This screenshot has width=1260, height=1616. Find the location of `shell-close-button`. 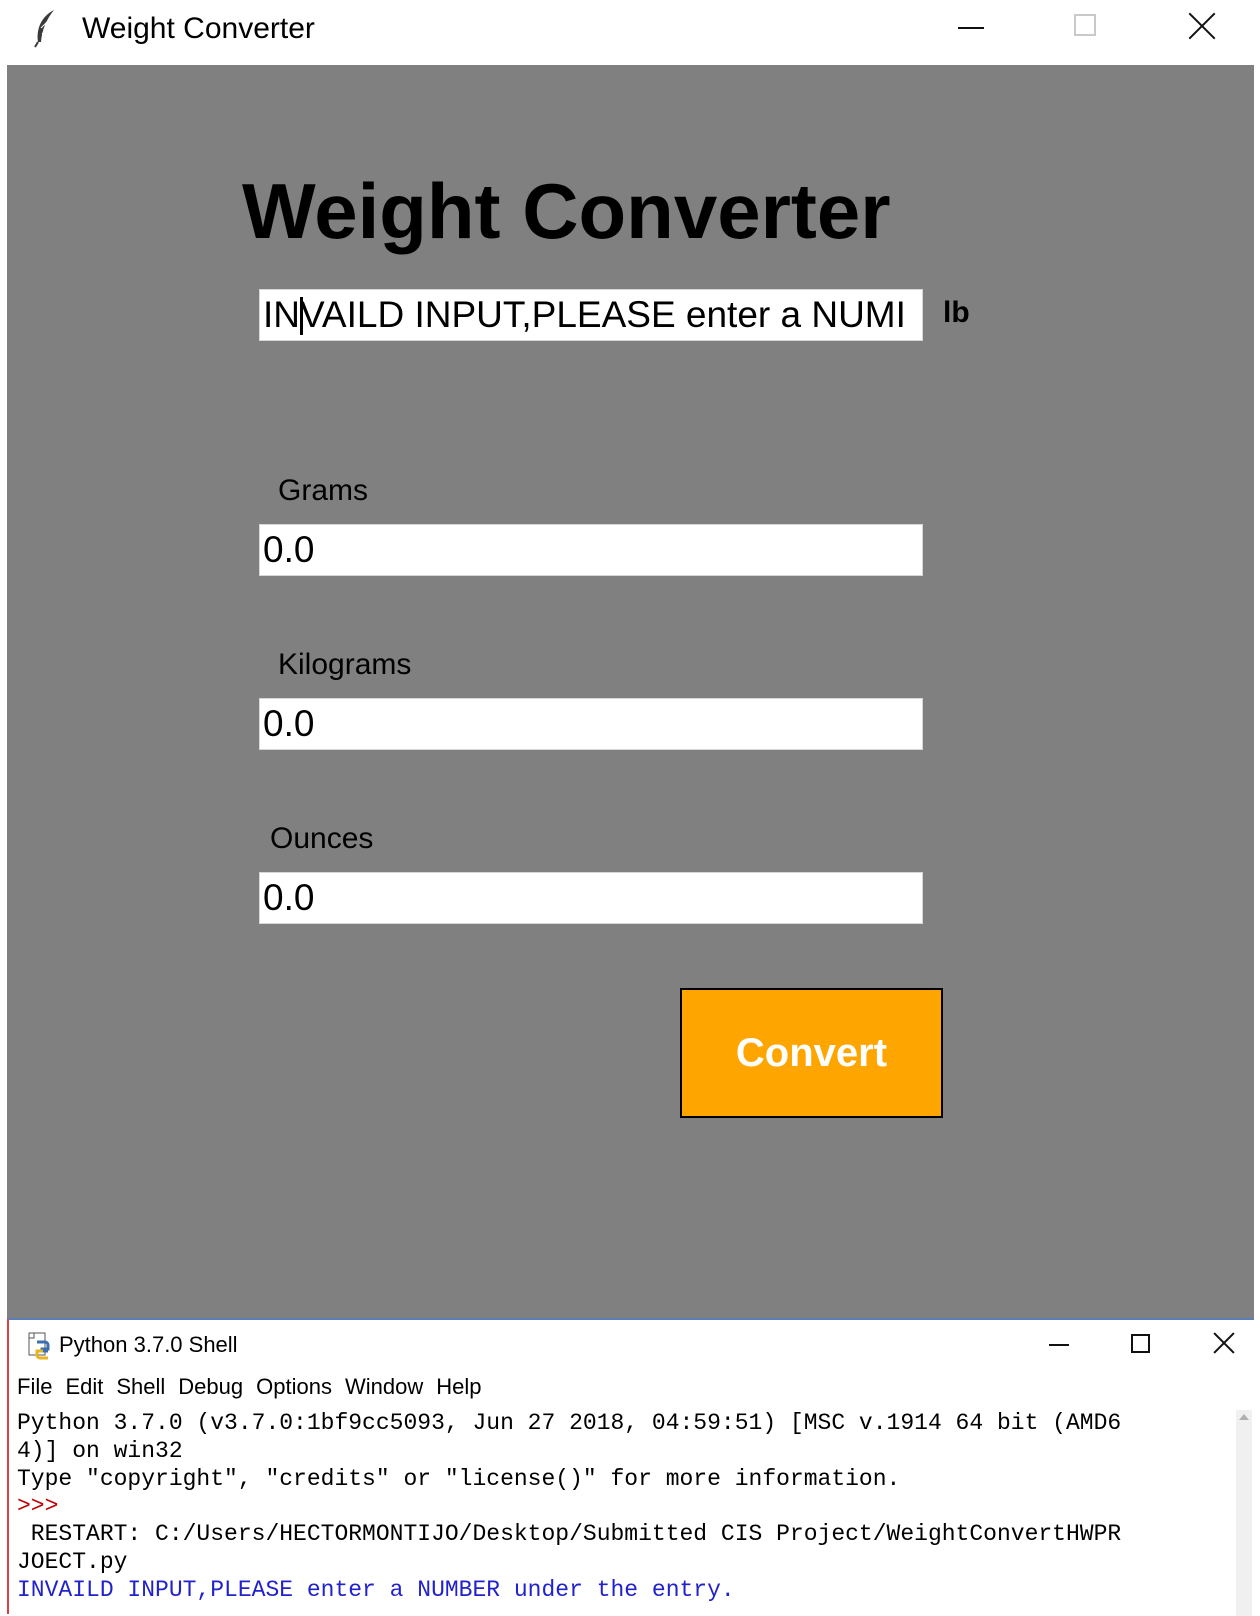

shell-close-button is located at coordinates (1224, 1344).